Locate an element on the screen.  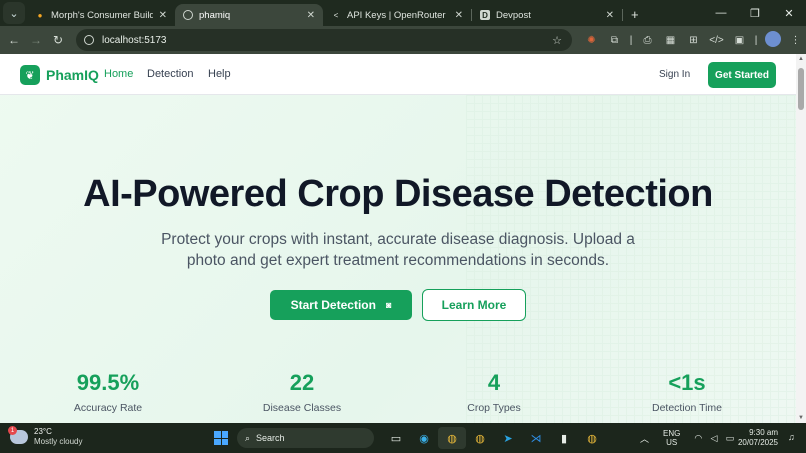
devtools-icon: </> is located at coordinates (716, 40).